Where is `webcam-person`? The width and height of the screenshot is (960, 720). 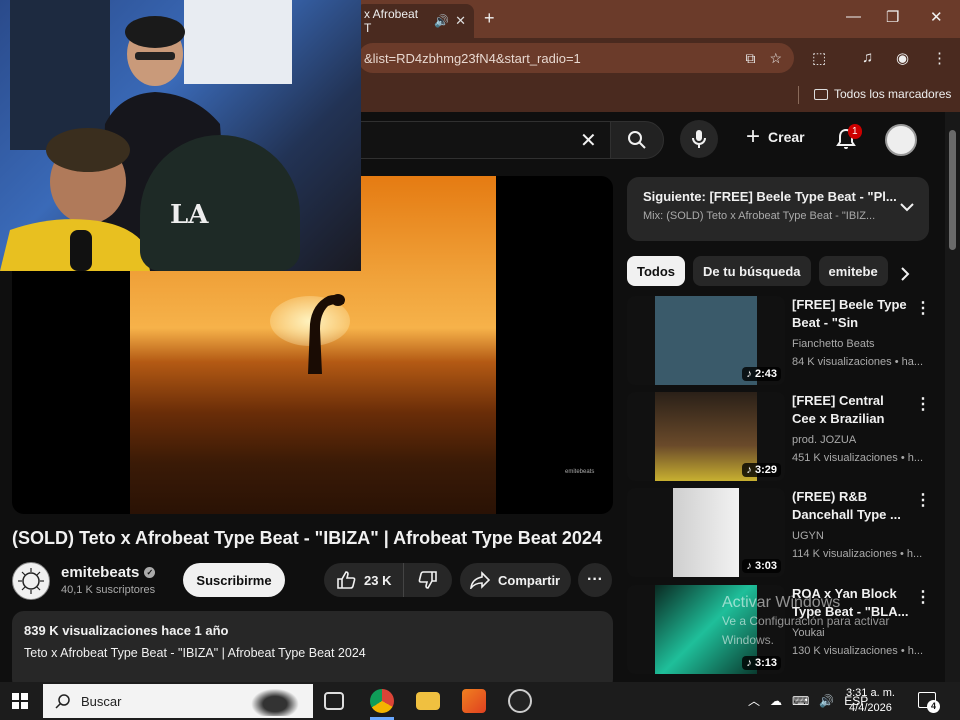
webcam-person is located at coordinates (75, 199).